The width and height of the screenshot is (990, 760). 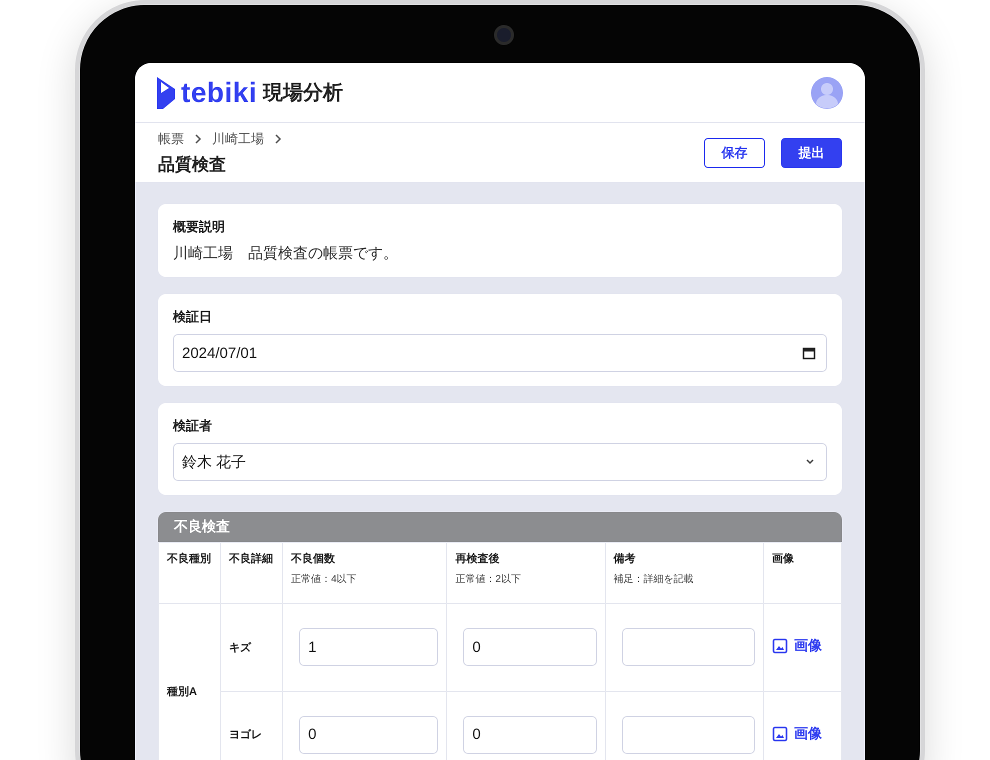 I want to click on date-field: 2024/07/01, so click(x=500, y=353).